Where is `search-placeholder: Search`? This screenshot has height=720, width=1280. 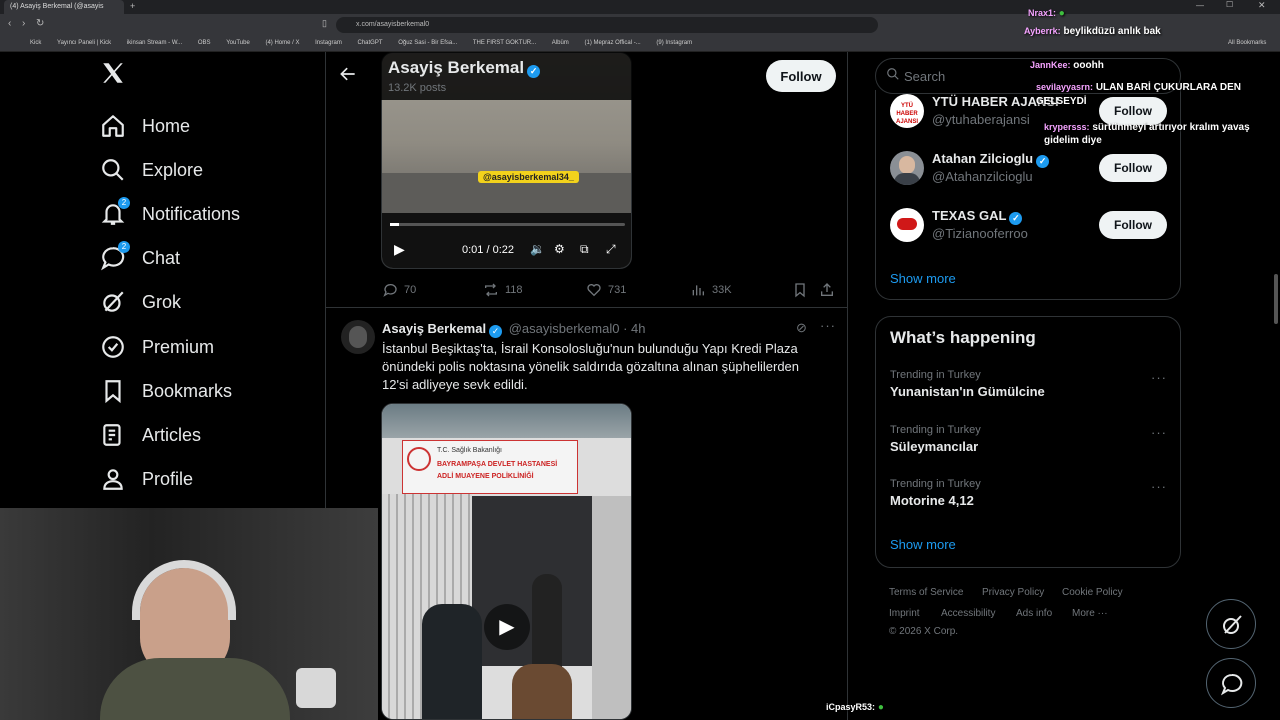 search-placeholder: Search is located at coordinates (925, 76).